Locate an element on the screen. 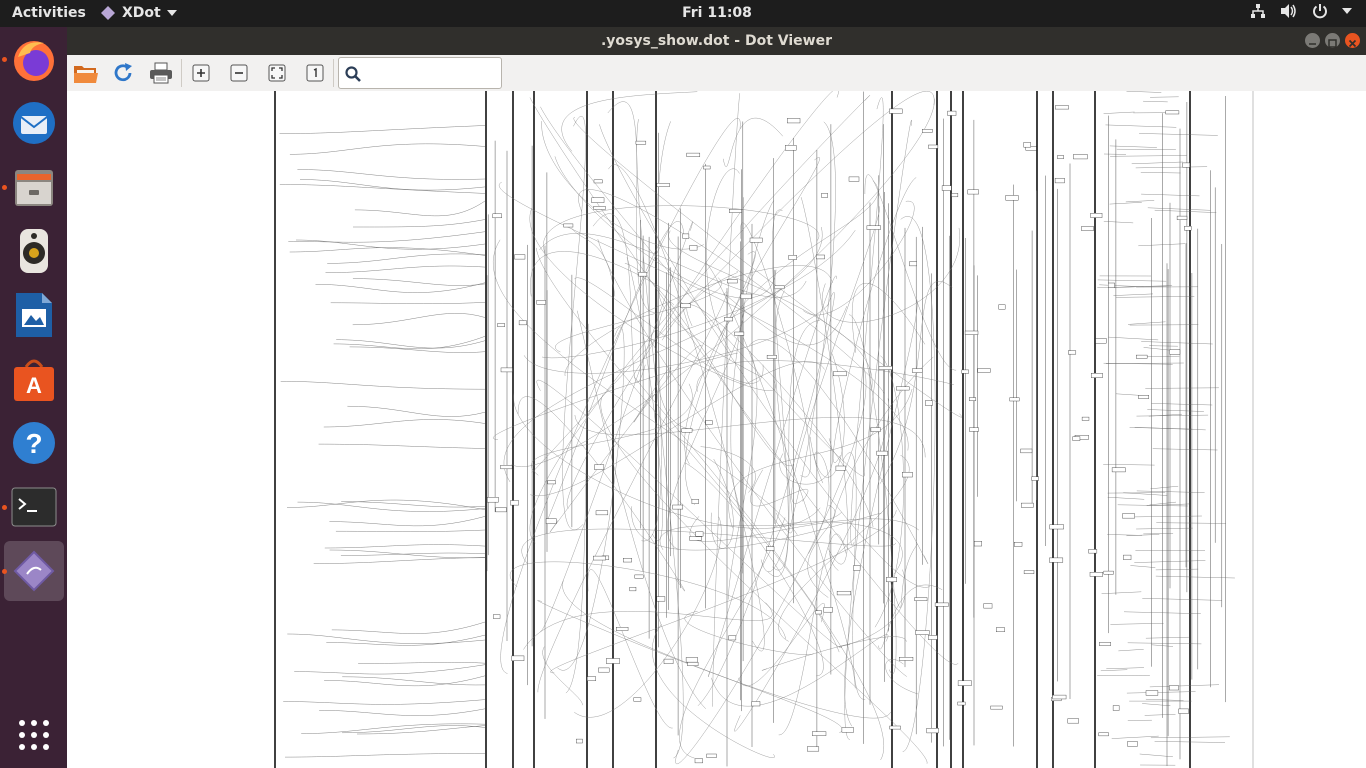 This screenshot has width=1366, height=768. search-field is located at coordinates (433, 73).